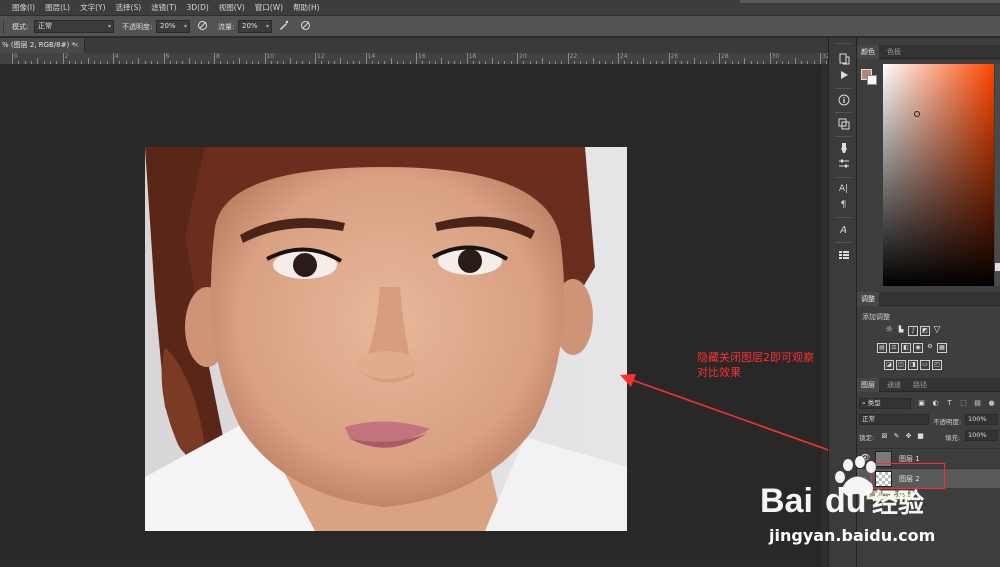  What do you see at coordinates (930, 348) in the screenshot?
I see `channel-mixer-icon: ⚙` at bounding box center [930, 348].